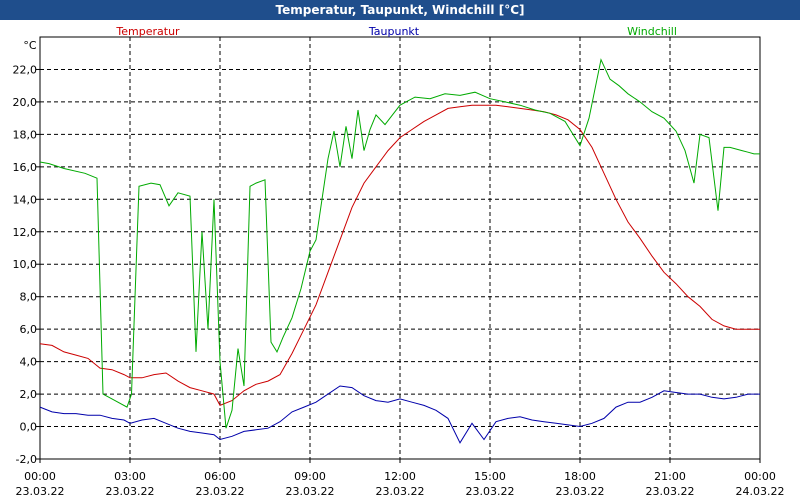  Describe the element at coordinates (25, 102) in the screenshot. I see `y-tick-label: 20,0` at that location.